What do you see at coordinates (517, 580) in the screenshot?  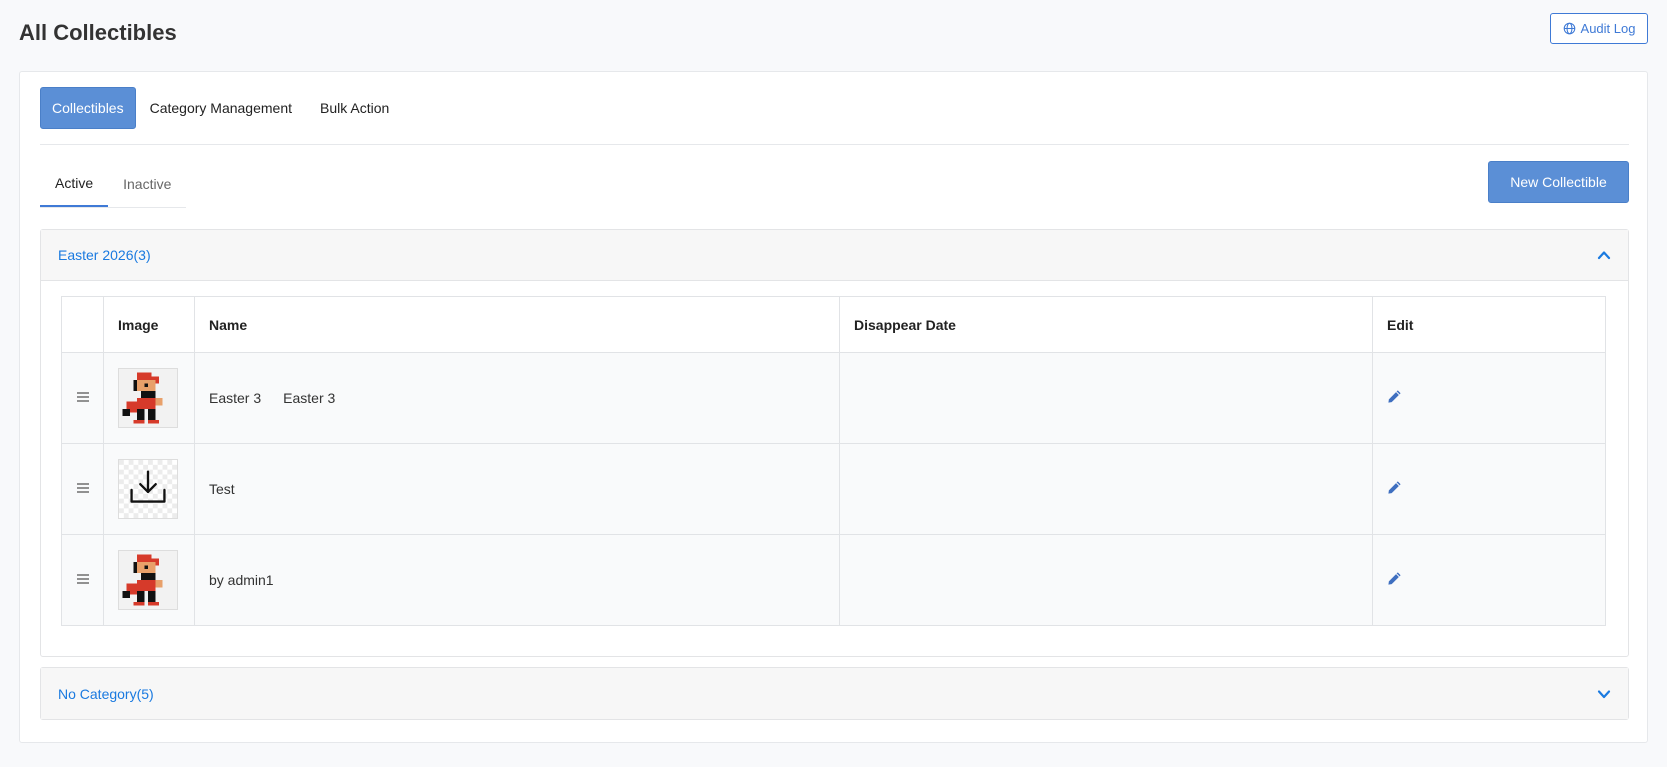 I see `name-cell: by admin1` at bounding box center [517, 580].